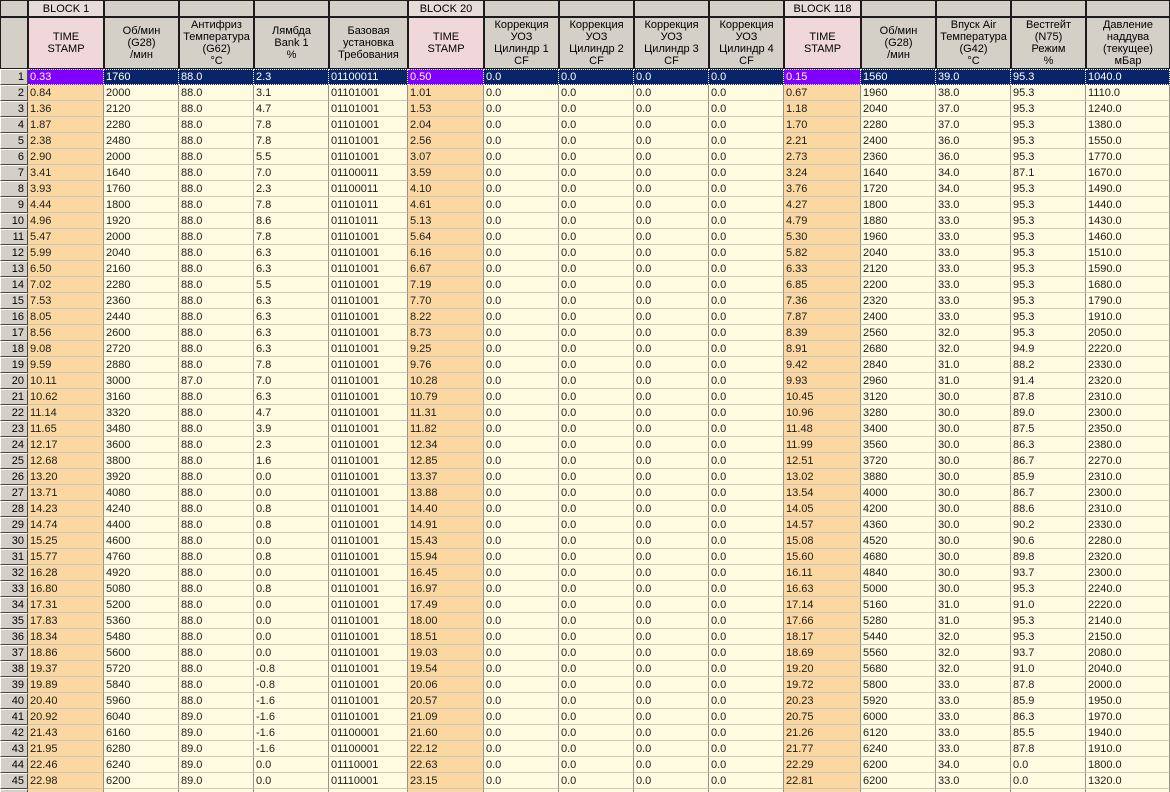  What do you see at coordinates (14, 221) in the screenshot?
I see `row-number-button: 10` at bounding box center [14, 221].